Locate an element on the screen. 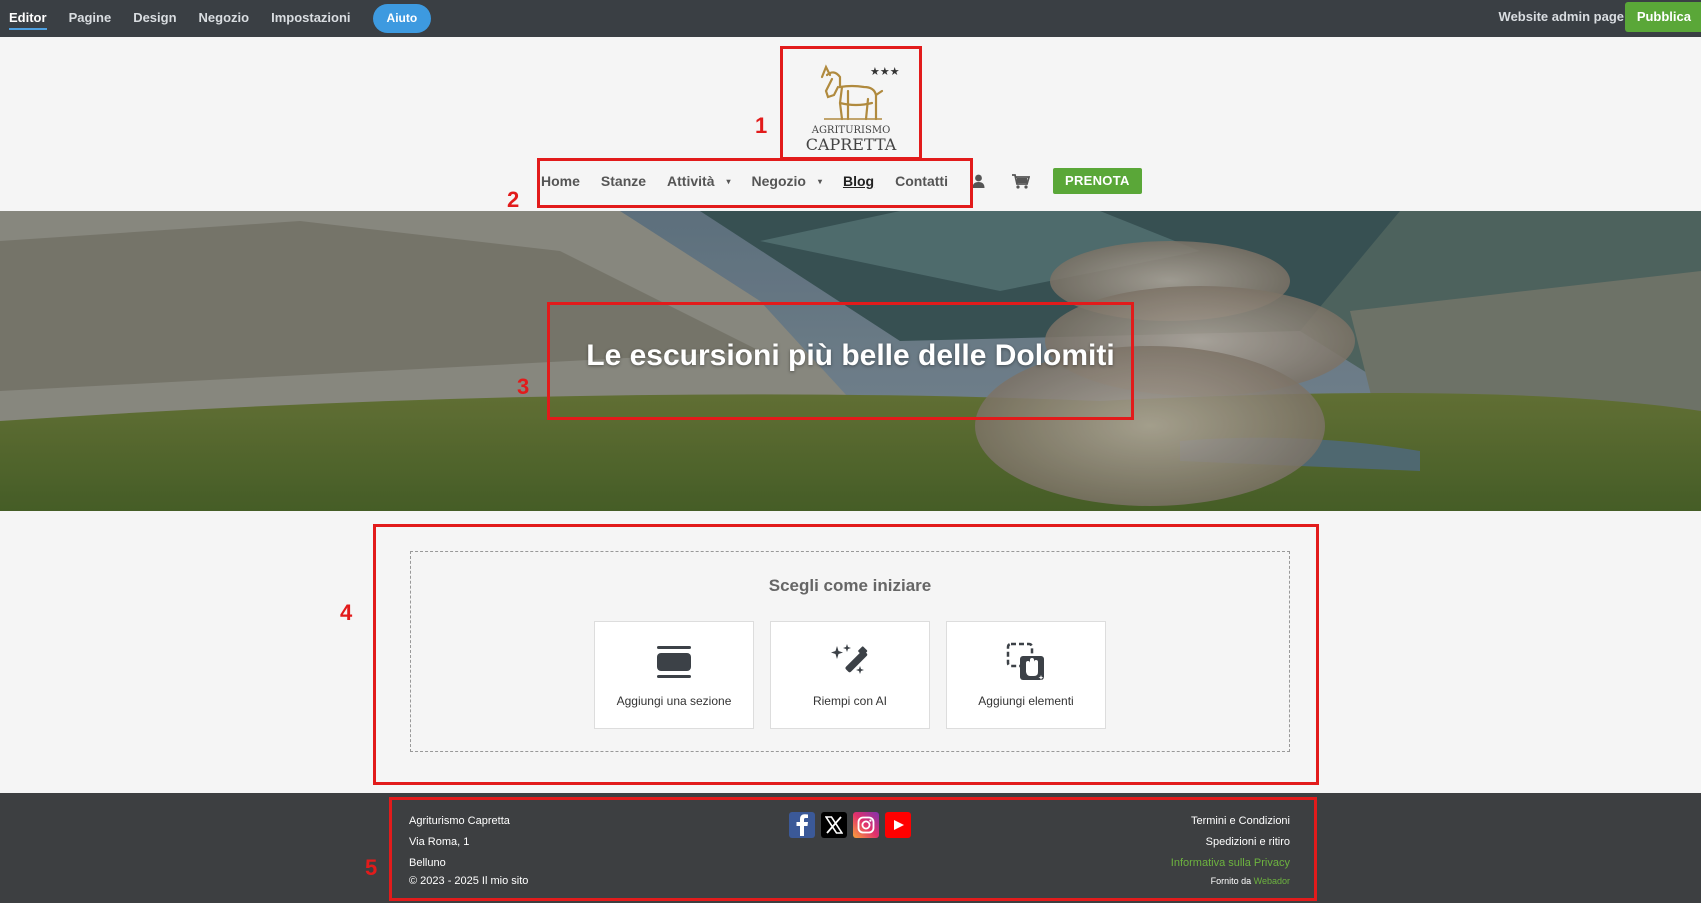 This screenshot has width=1701, height=903. tab-pagine: Pagine is located at coordinates (90, 18).